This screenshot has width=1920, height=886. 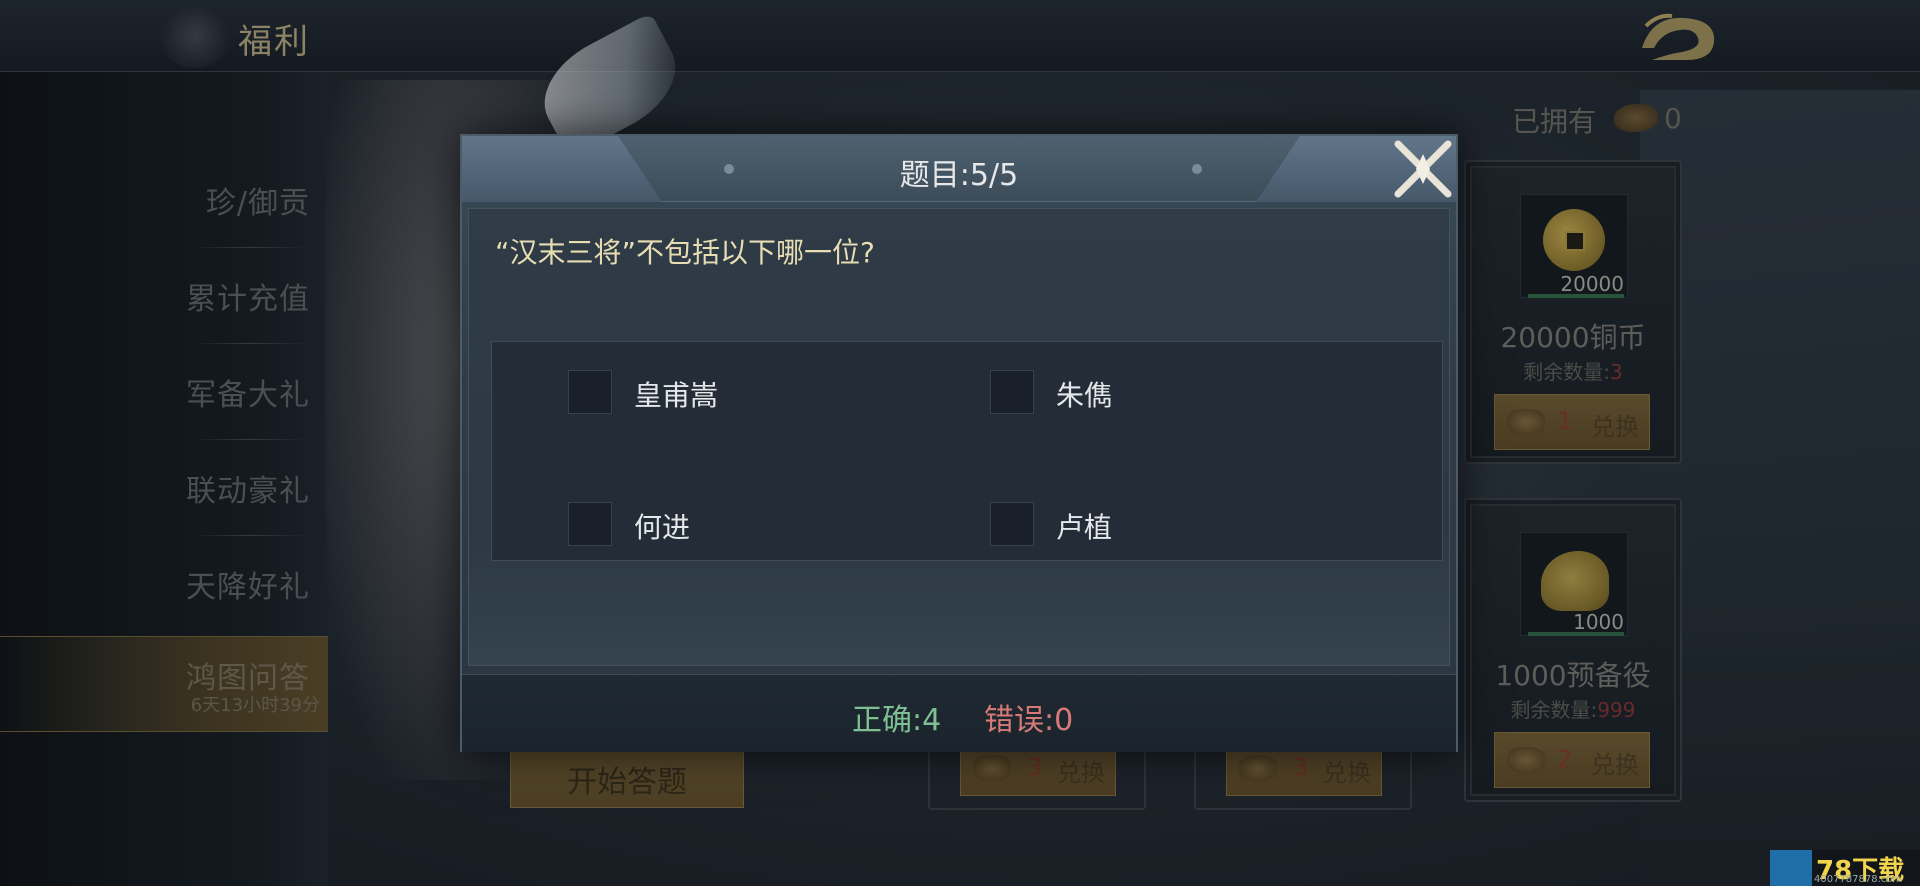 I want to click on watermark-url: 4007787878.com, so click(x=1858, y=879).